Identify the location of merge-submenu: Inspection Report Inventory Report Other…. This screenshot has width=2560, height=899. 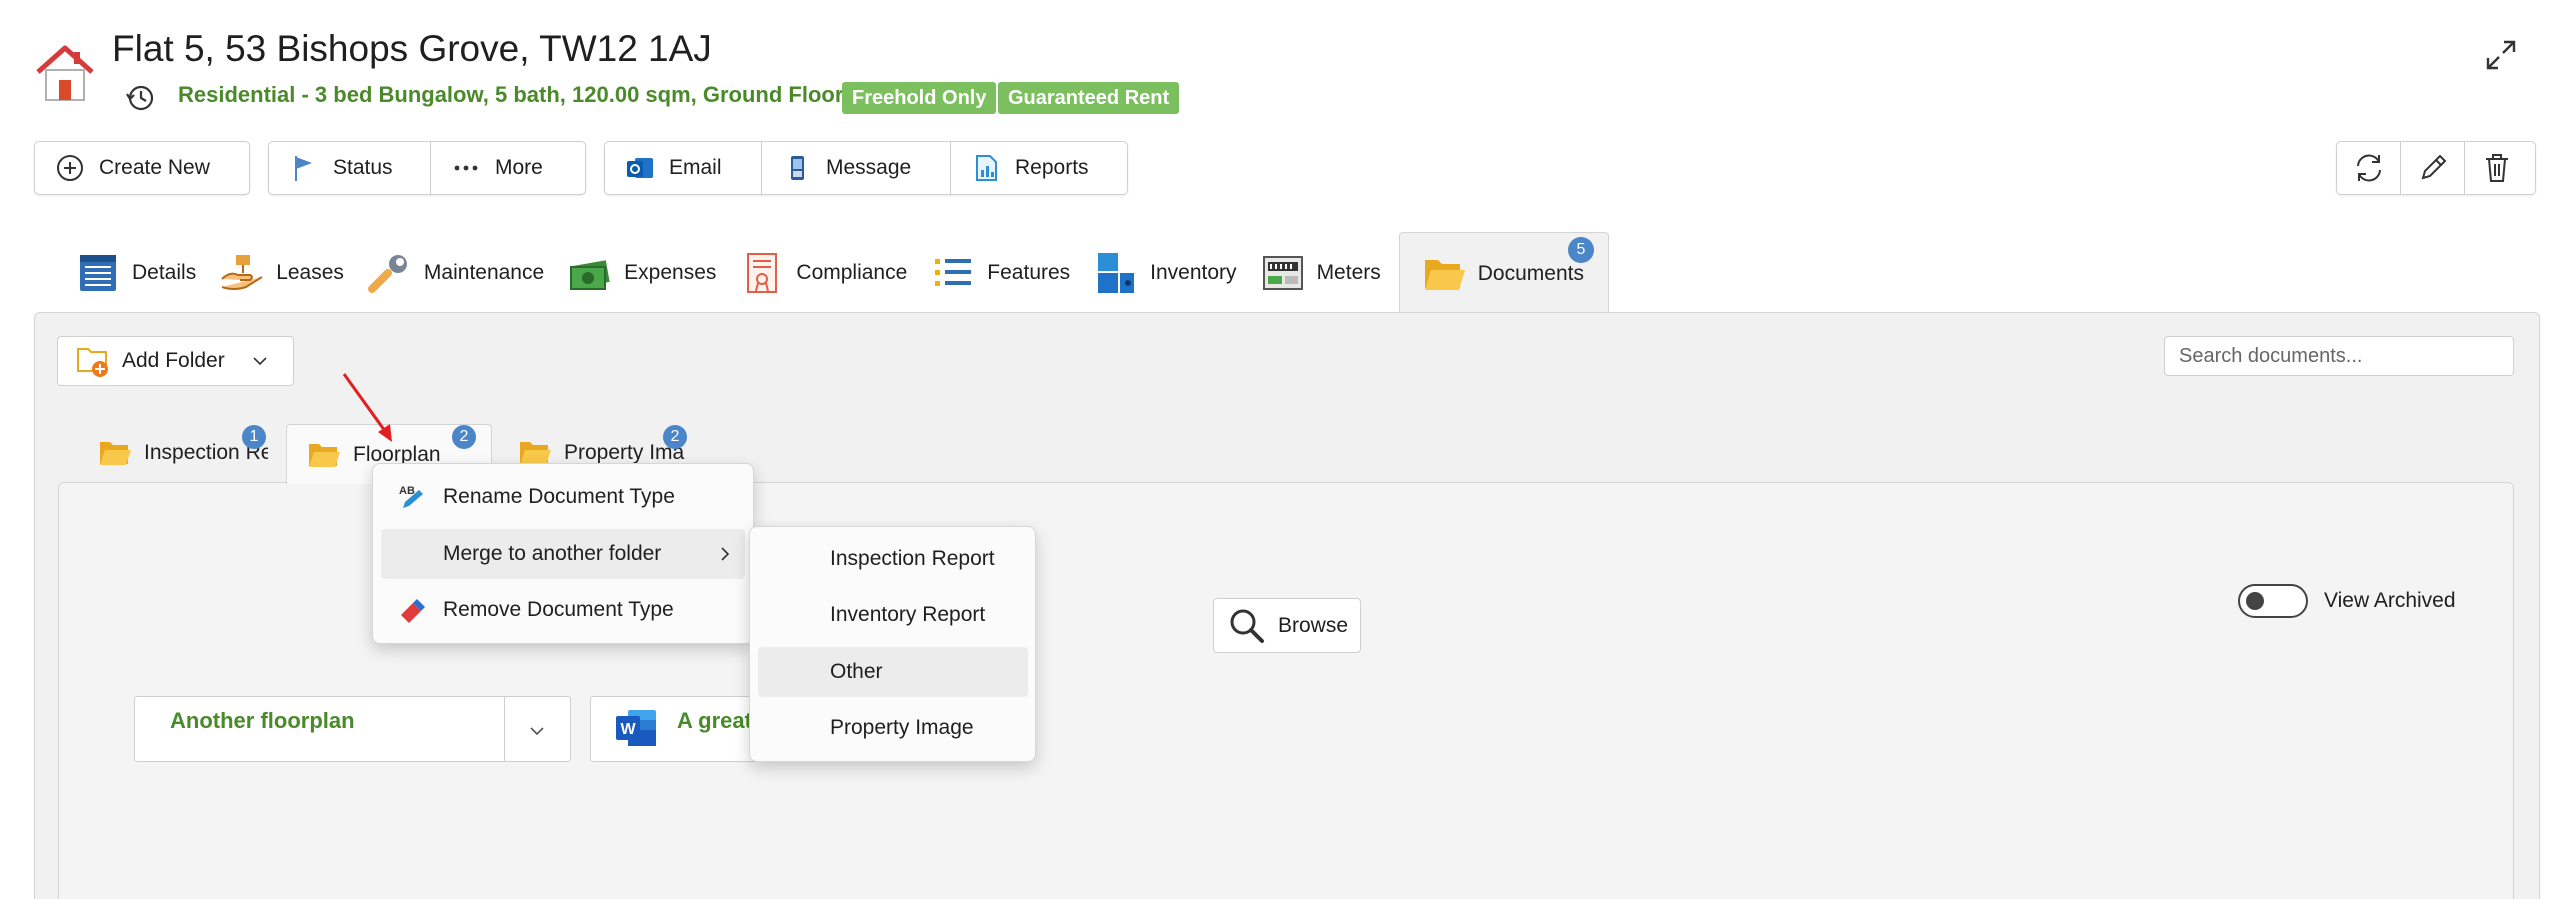
(892, 644).